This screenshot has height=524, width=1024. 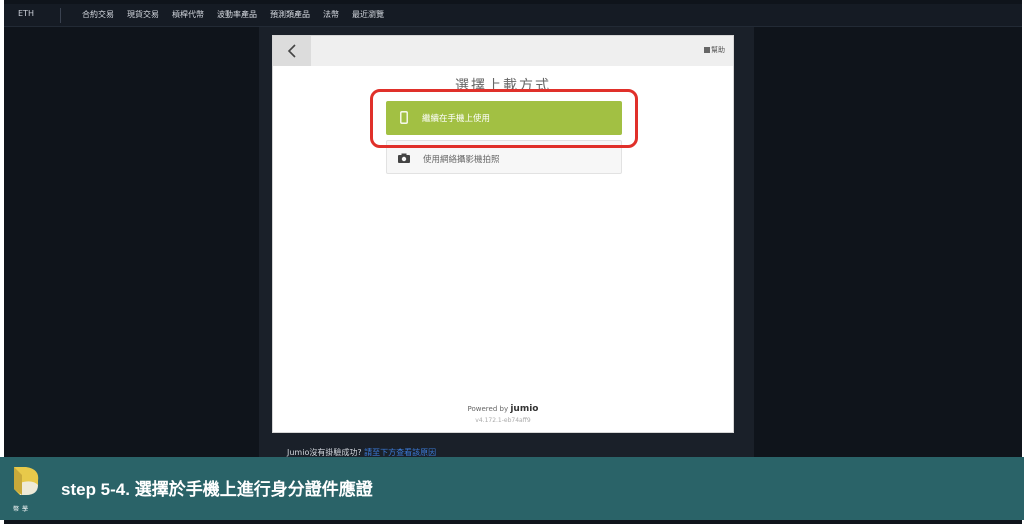 What do you see at coordinates (237, 14) in the screenshot?
I see `nav-item-volatility-products: 波動率產品` at bounding box center [237, 14].